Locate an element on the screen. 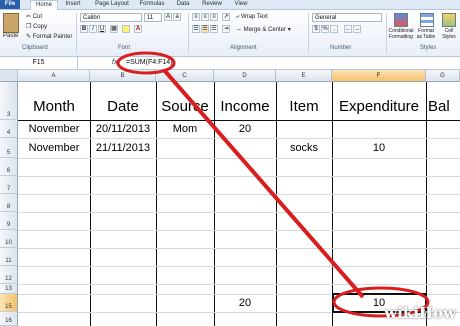  tab-page-layout: Page Layout is located at coordinates (112, 4).